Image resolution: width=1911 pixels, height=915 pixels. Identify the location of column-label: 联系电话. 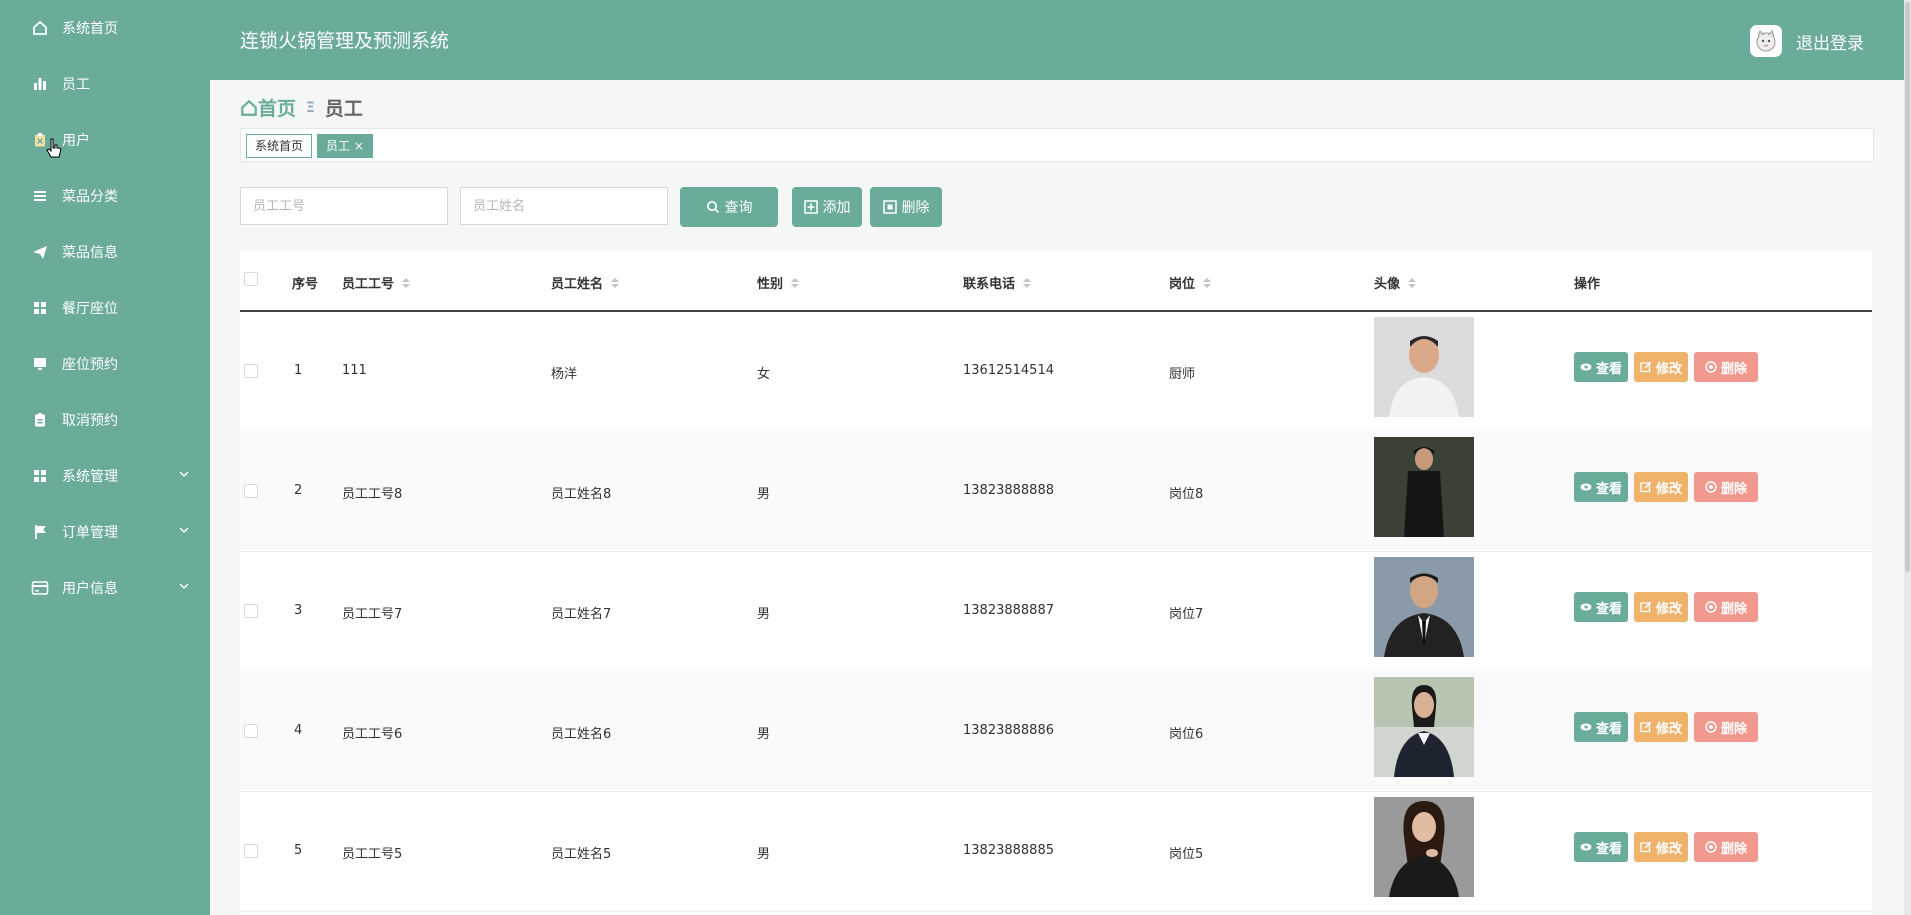
(989, 284).